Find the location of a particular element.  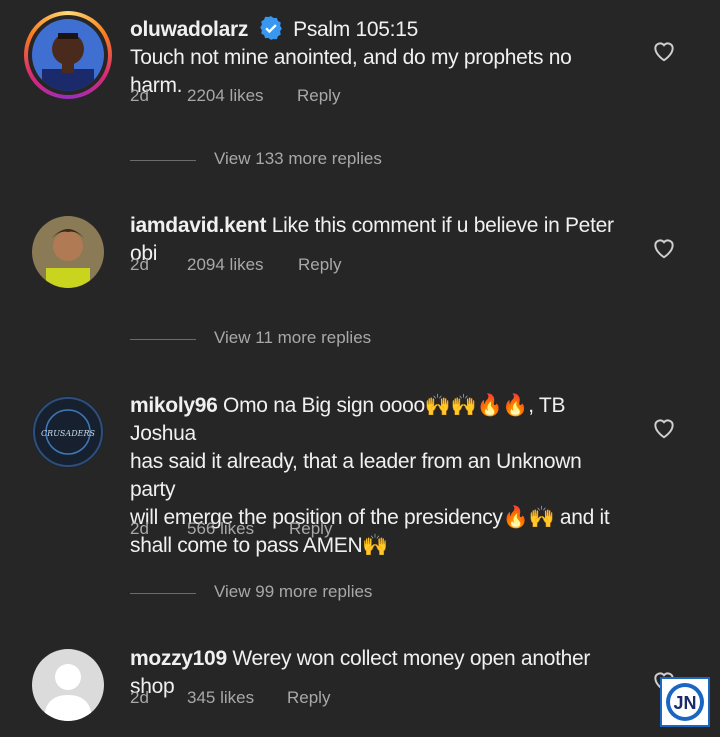

watermark-logo: JN is located at coordinates (685, 702).